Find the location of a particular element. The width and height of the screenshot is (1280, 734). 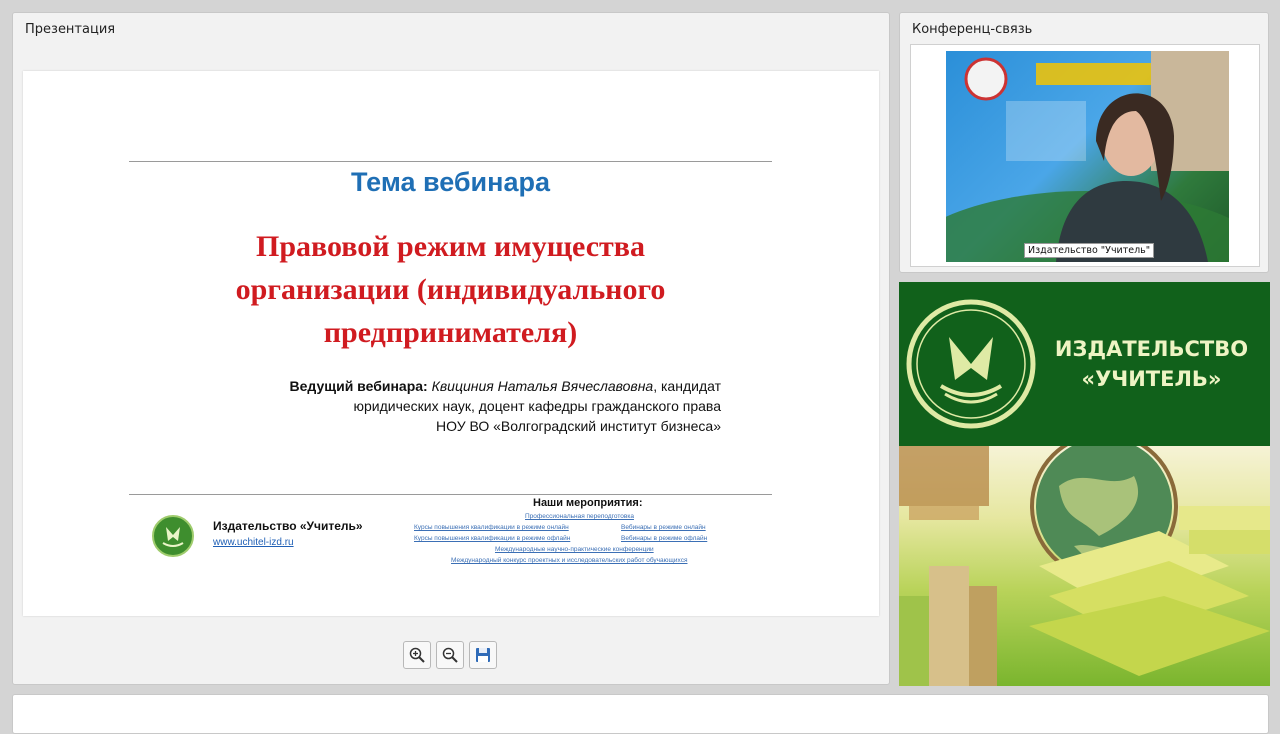

banner-line: «УЧИТЕЛЬ» is located at coordinates (1151, 379).